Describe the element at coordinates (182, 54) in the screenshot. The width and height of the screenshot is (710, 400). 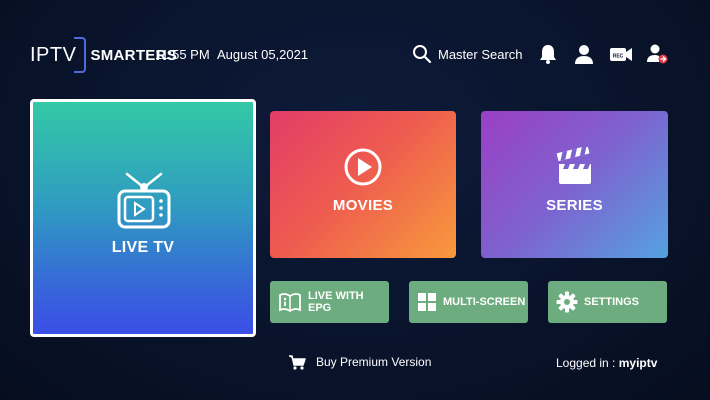
I see `clock-time: 11:55 PM` at that location.